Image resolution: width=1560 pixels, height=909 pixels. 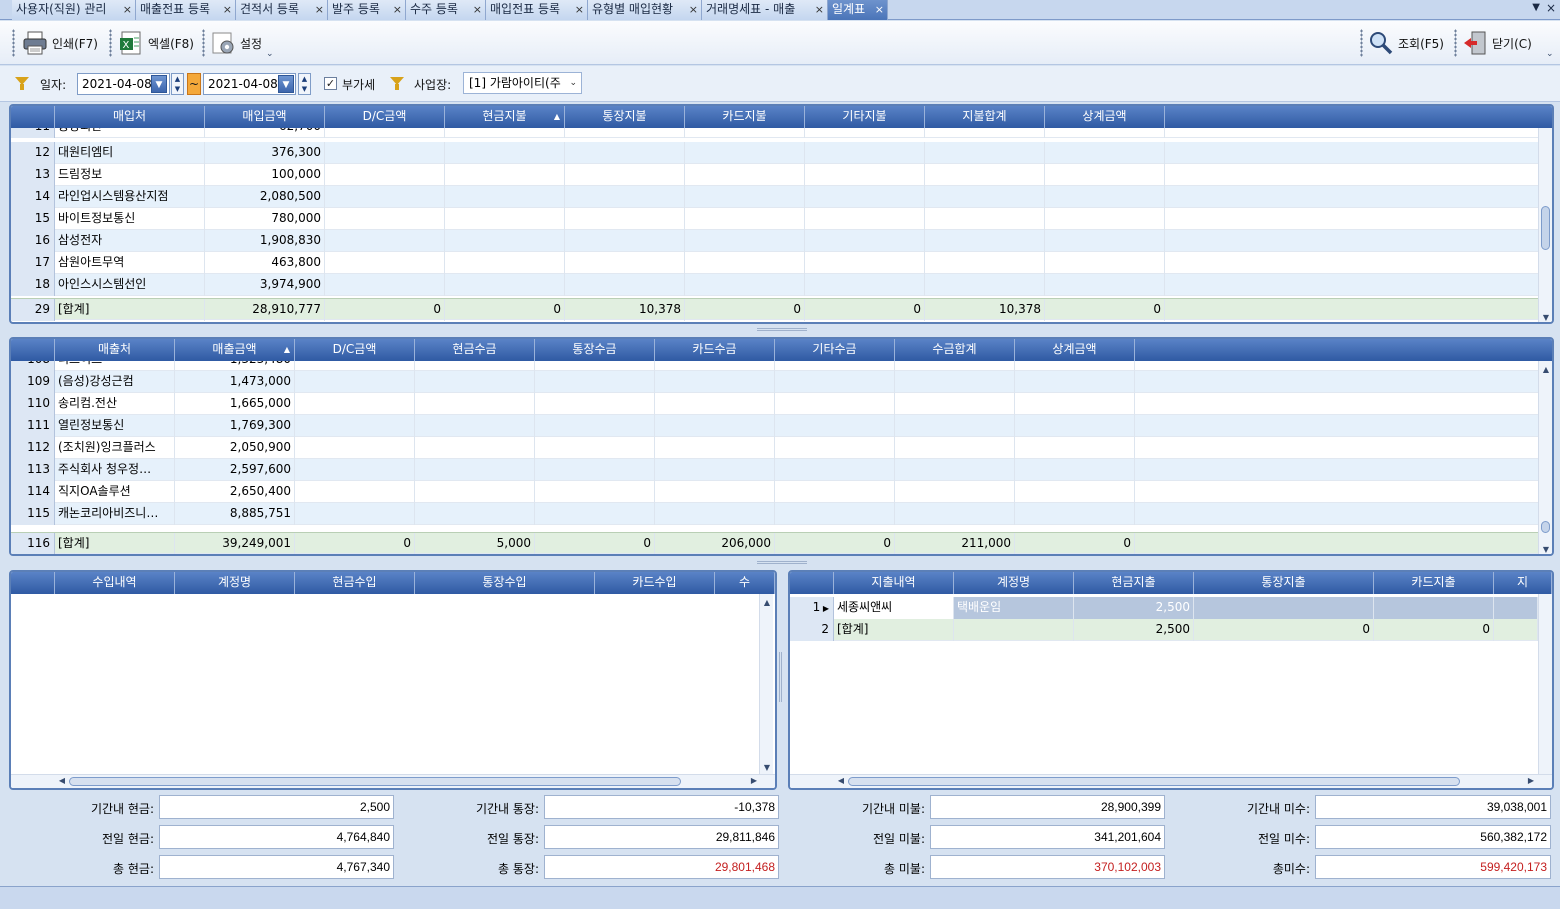 What do you see at coordinates (60, 43) in the screenshot?
I see `print-button: 인쇄(F7)` at bounding box center [60, 43].